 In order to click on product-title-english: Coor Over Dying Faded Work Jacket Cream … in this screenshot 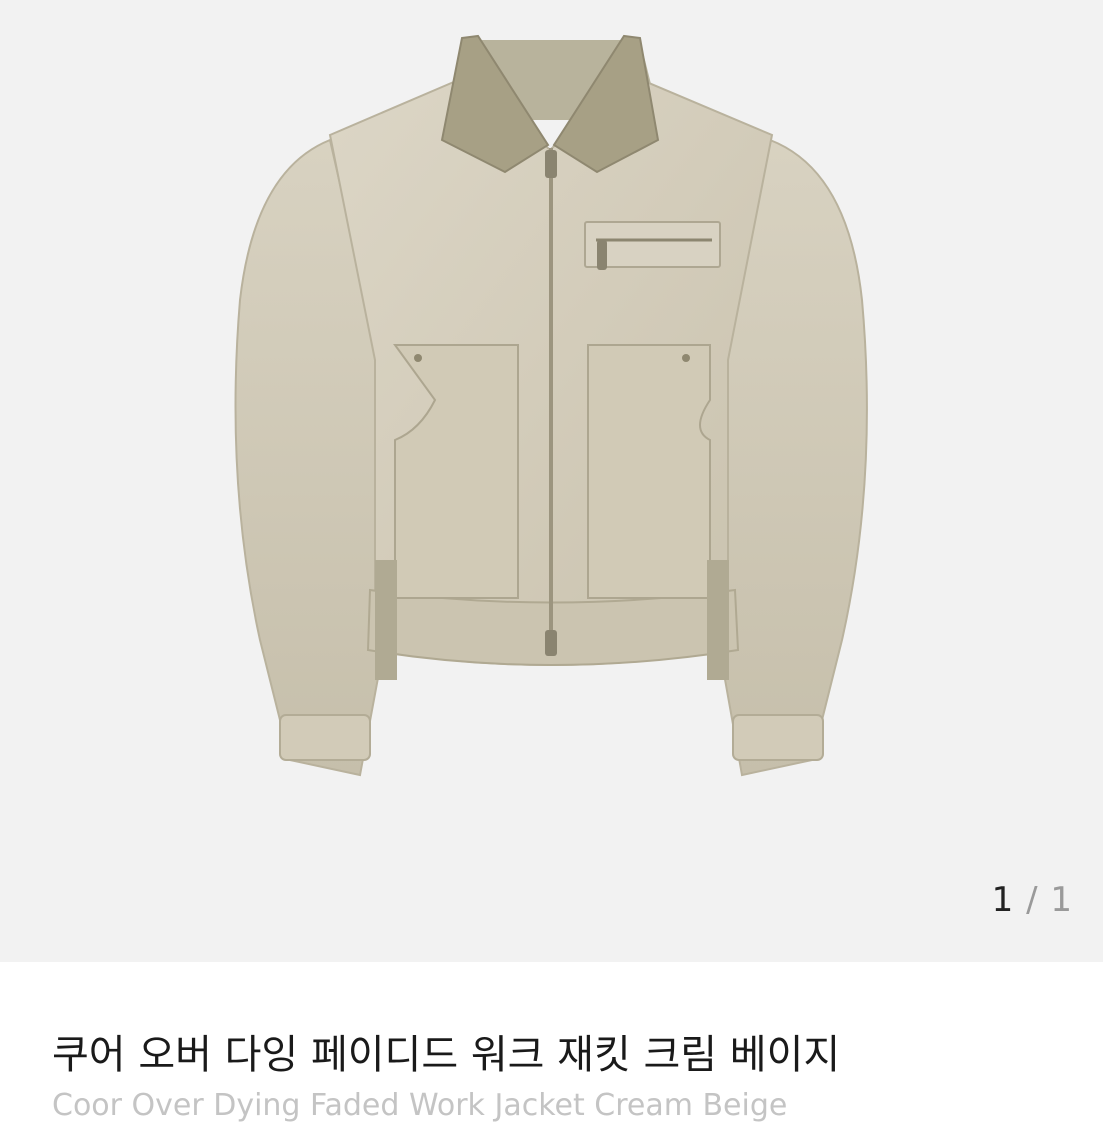, I will do `click(420, 1105)`.